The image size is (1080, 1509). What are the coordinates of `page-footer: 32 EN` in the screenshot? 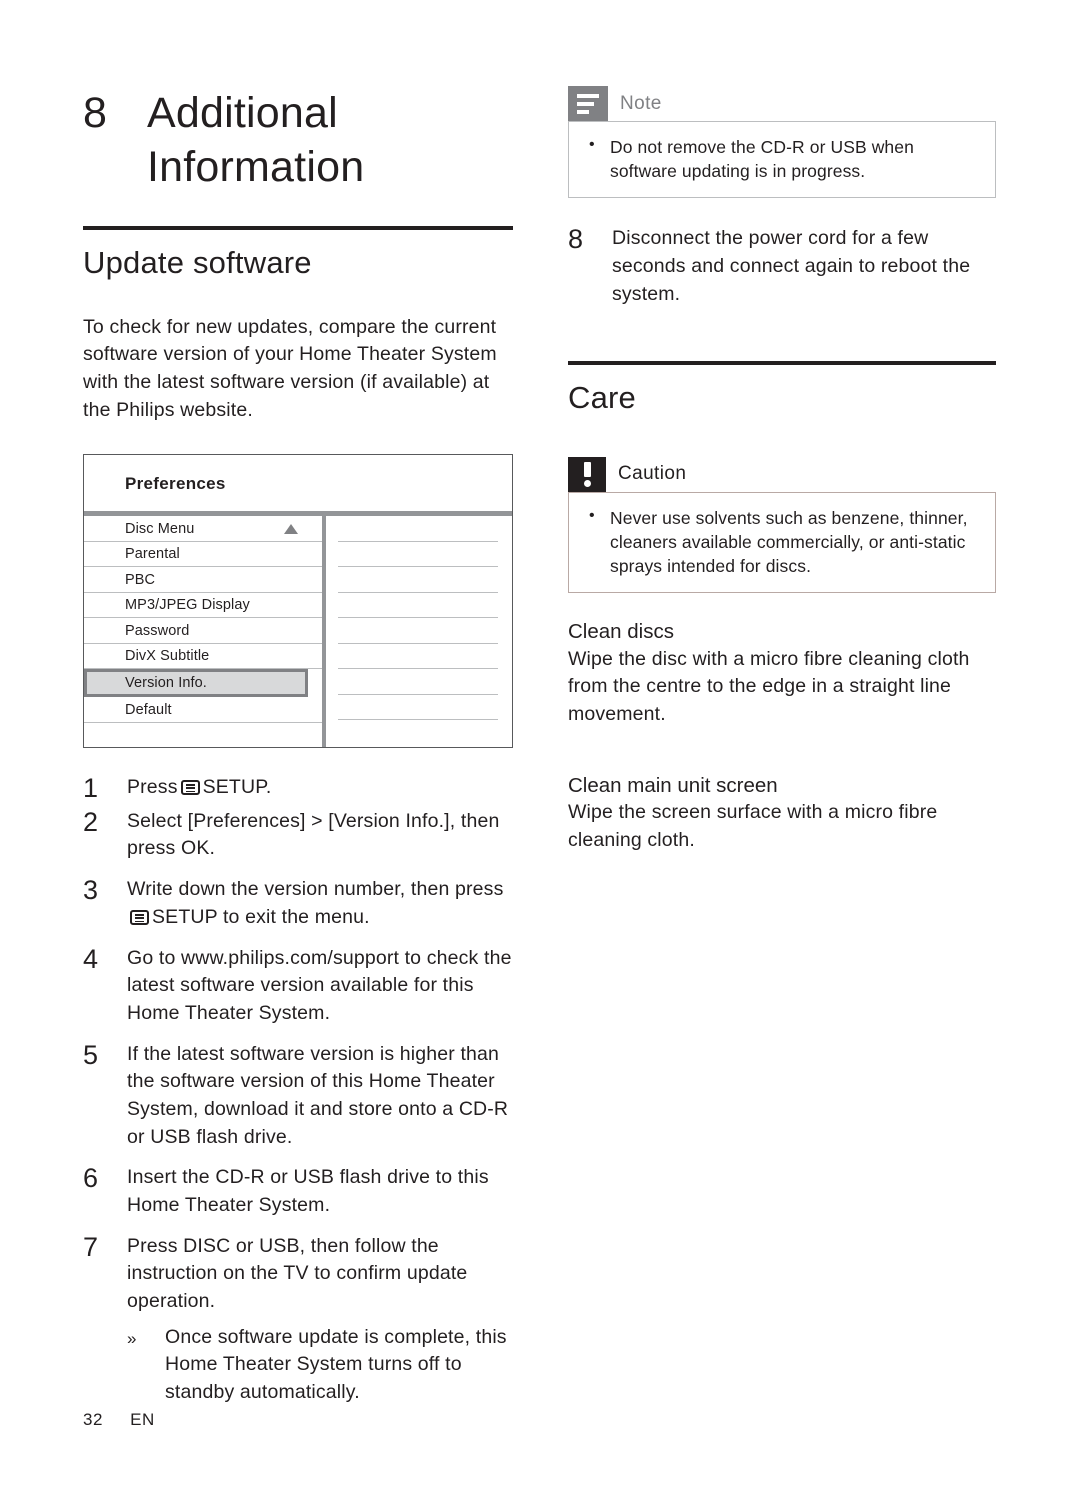 It's located at (119, 1420).